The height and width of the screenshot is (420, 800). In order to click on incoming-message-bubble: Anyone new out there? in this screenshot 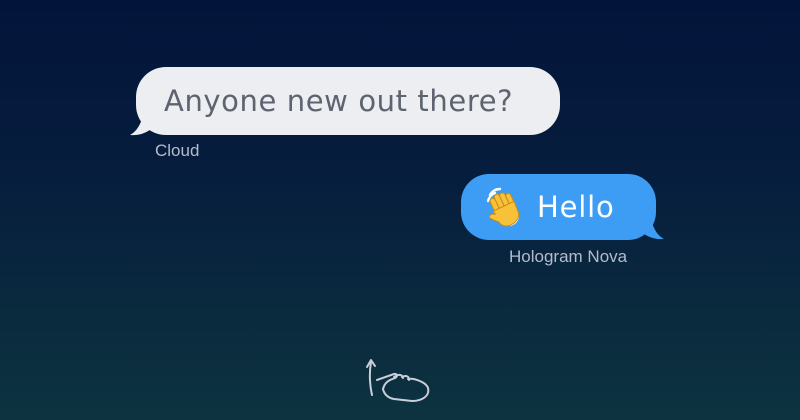, I will do `click(348, 101)`.